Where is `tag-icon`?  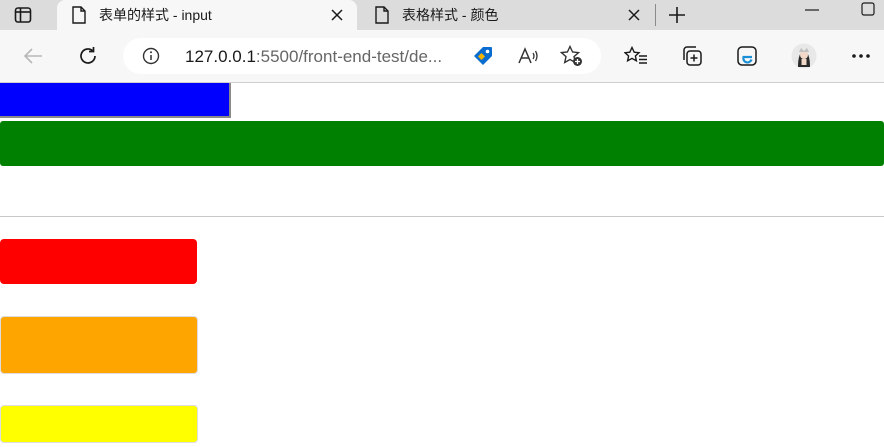 tag-icon is located at coordinates (483, 56).